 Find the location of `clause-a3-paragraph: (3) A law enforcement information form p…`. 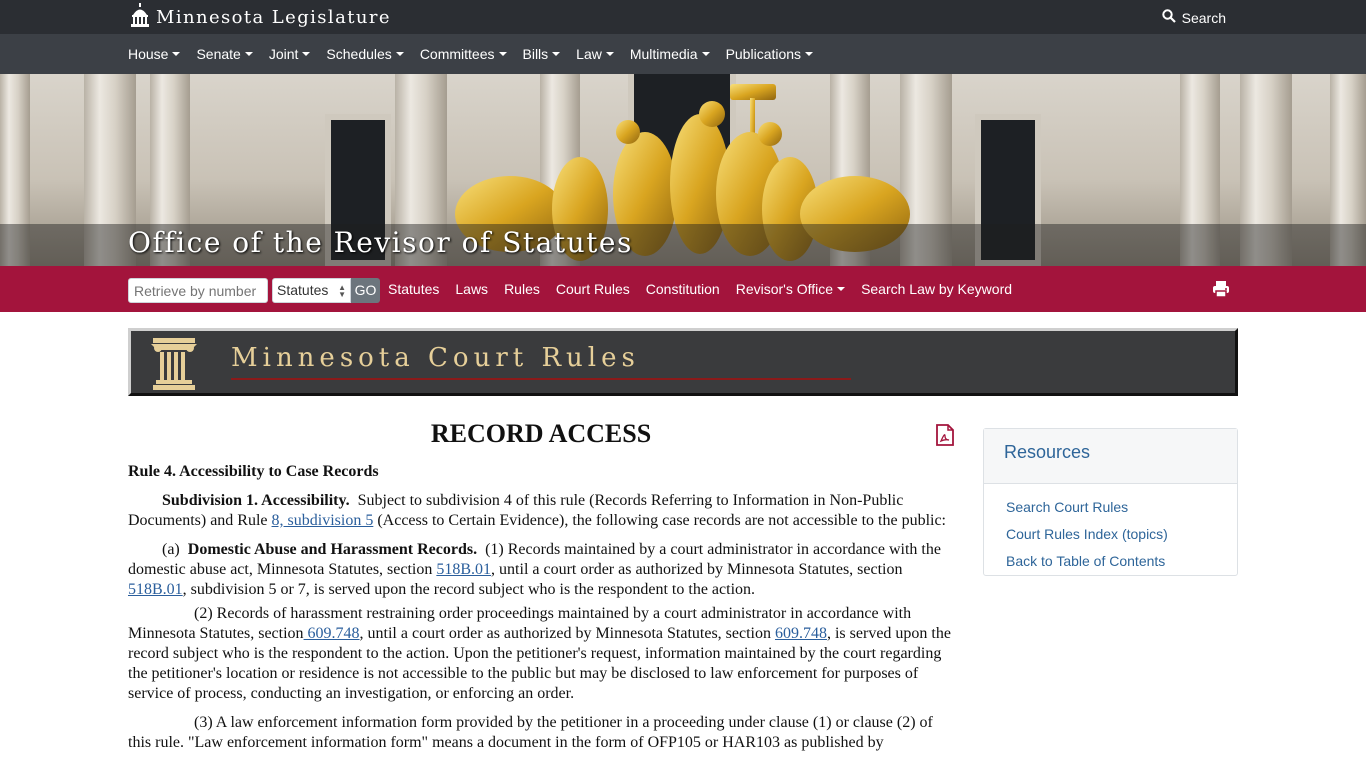

clause-a3-paragraph: (3) A law enforcement information form p… is located at coordinates (530, 732).